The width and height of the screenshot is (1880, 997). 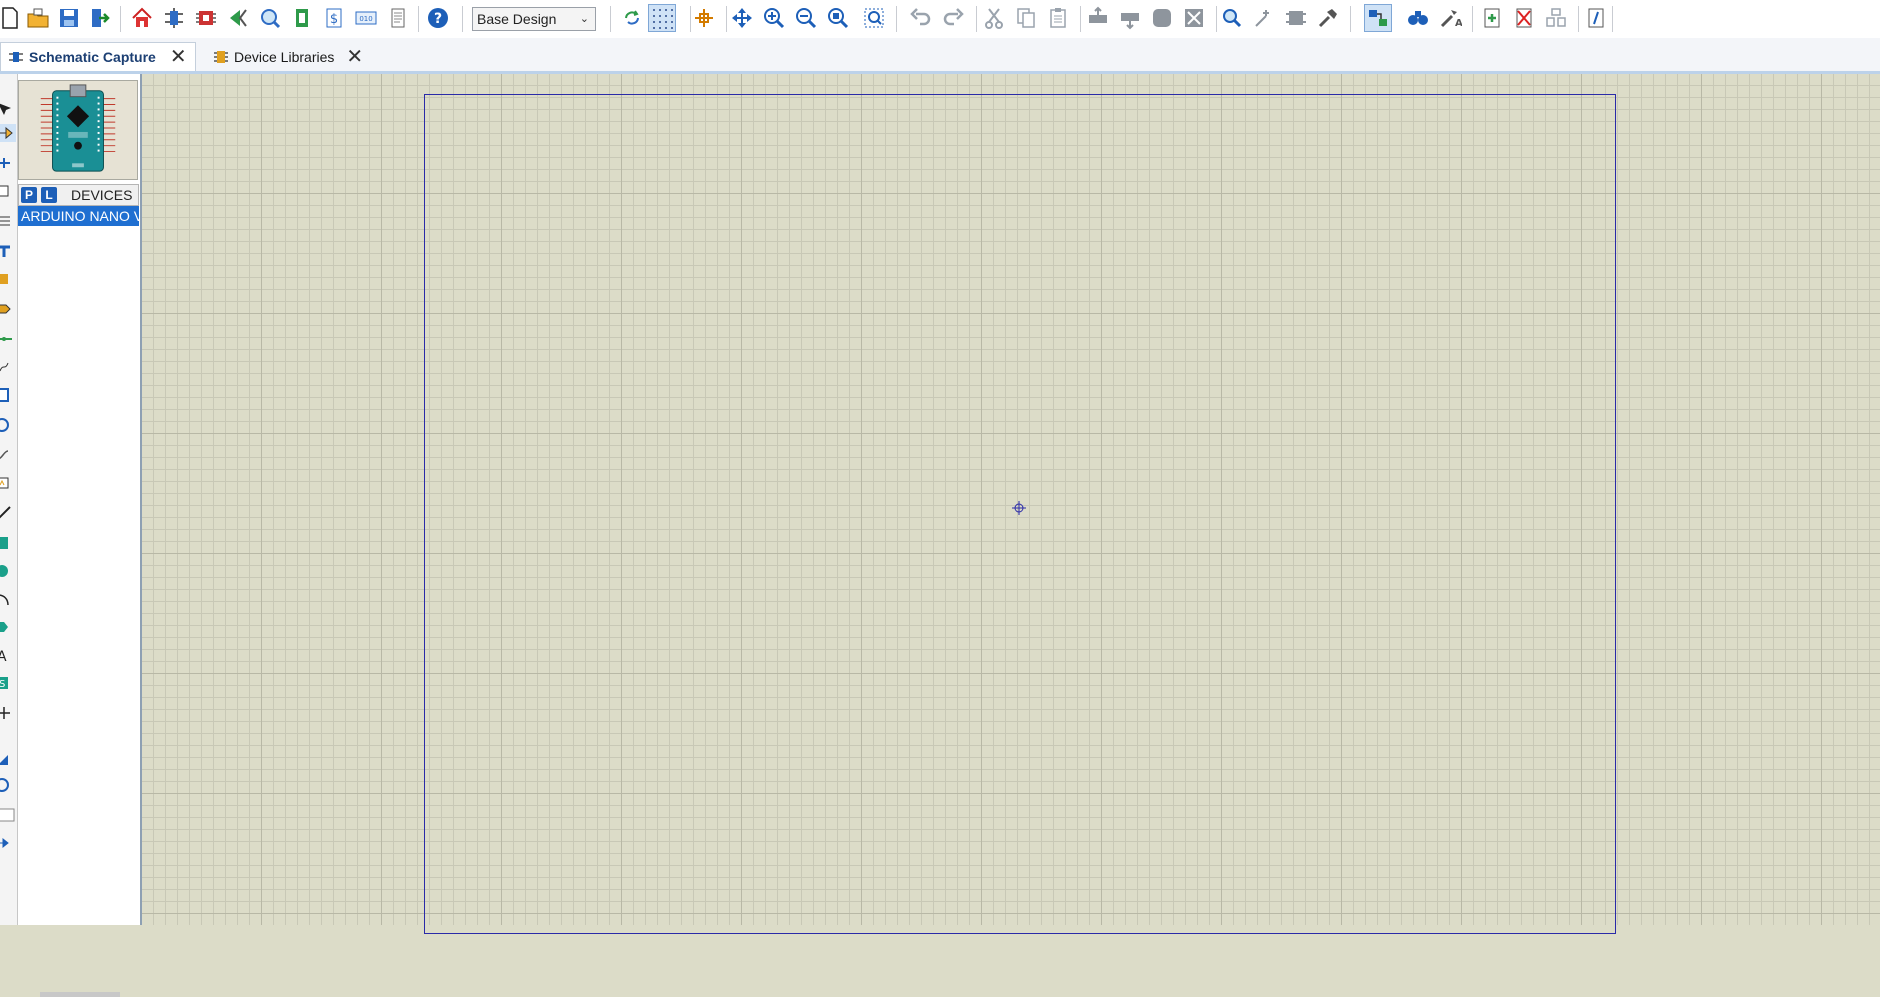 What do you see at coordinates (1492, 18) in the screenshot?
I see `new-sheet-icon` at bounding box center [1492, 18].